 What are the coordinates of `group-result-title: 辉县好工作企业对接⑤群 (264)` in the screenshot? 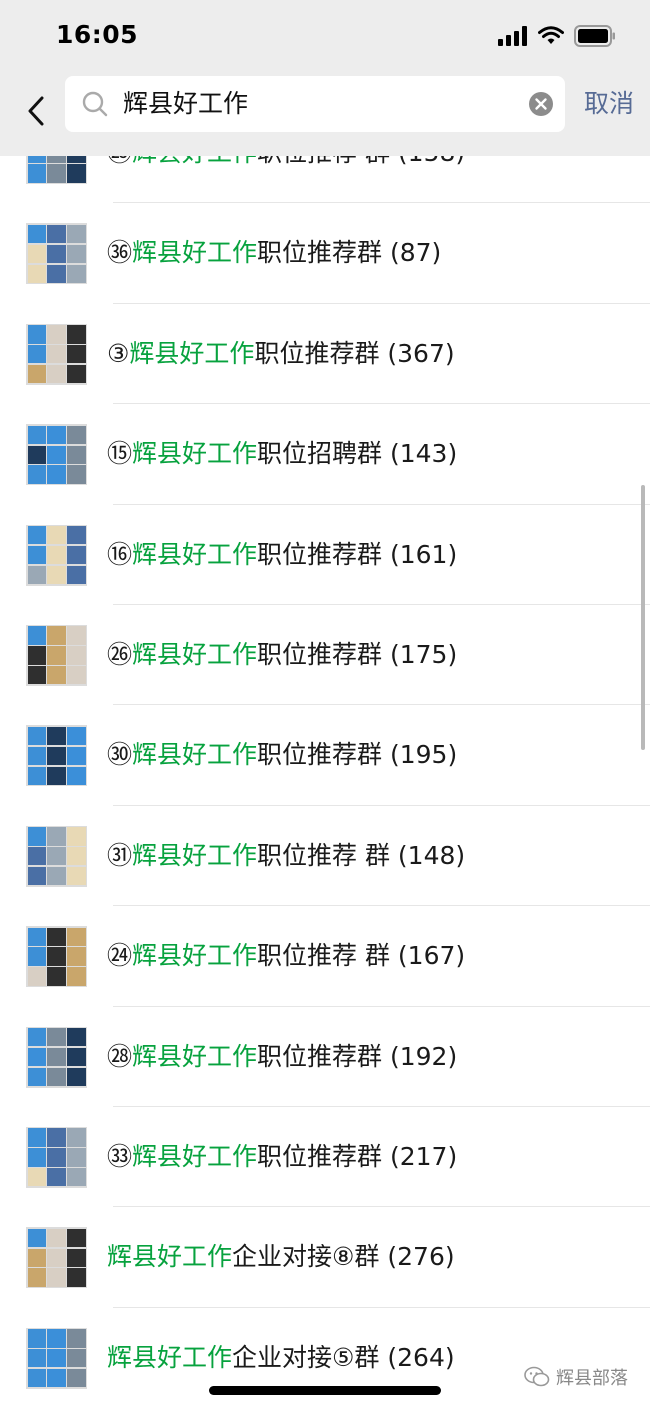 It's located at (281, 1358).